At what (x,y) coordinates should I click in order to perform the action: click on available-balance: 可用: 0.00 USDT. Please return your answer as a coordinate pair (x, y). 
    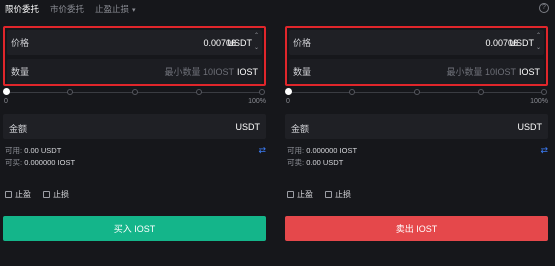
    Looking at the image, I should click on (33, 150).